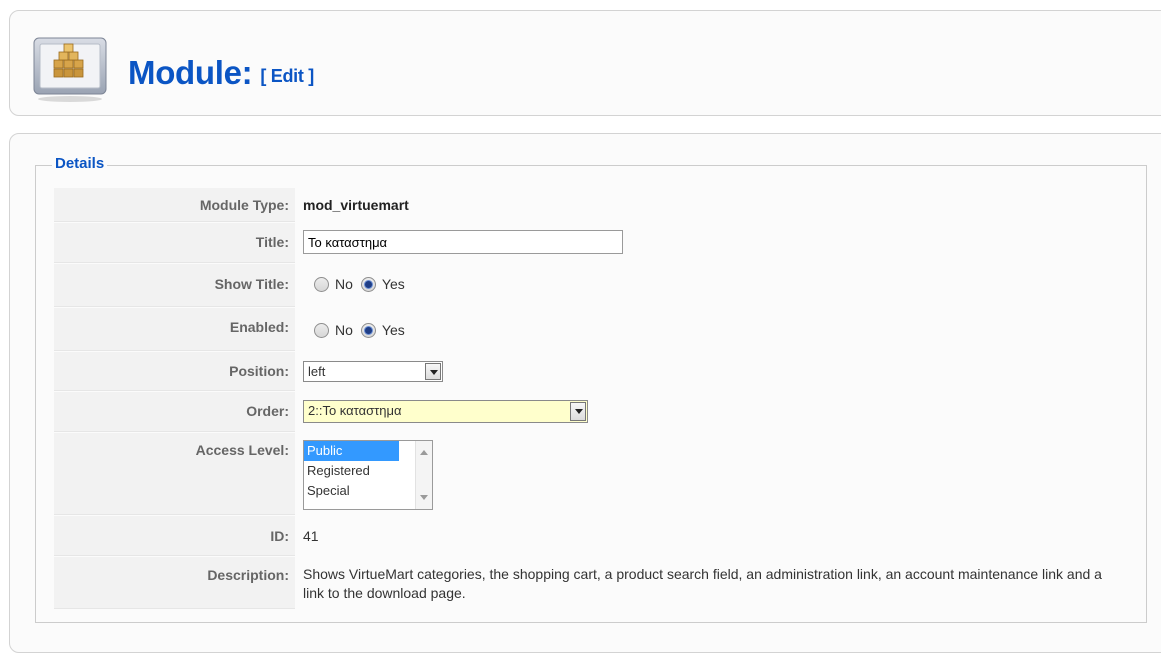 This screenshot has width=1161, height=653. Describe the element at coordinates (368, 330) in the screenshot. I see `enabled-yes-radio` at that location.